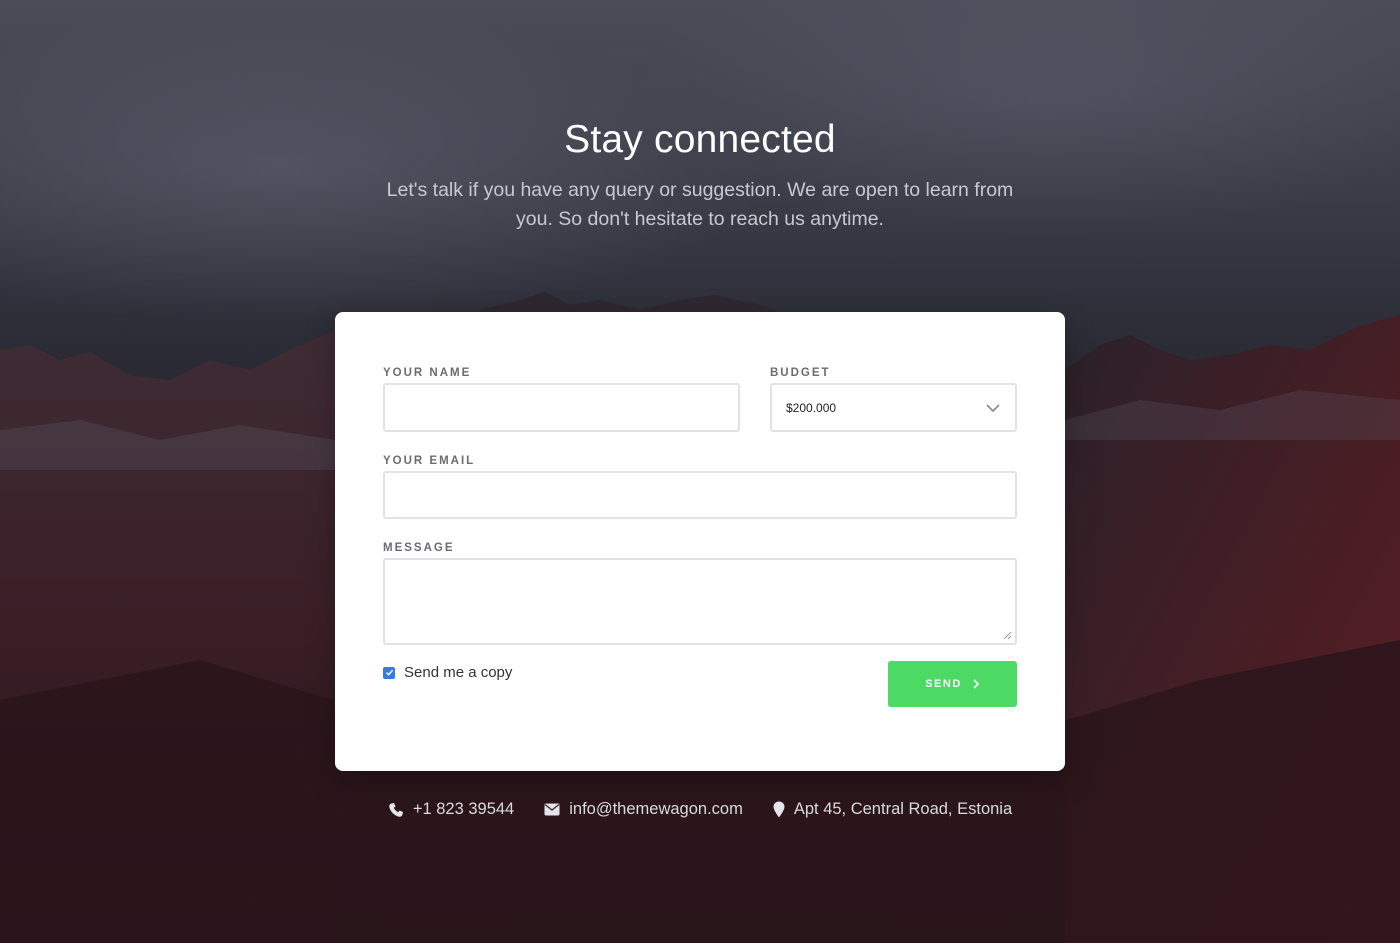  What do you see at coordinates (561, 407) in the screenshot?
I see `name-input` at bounding box center [561, 407].